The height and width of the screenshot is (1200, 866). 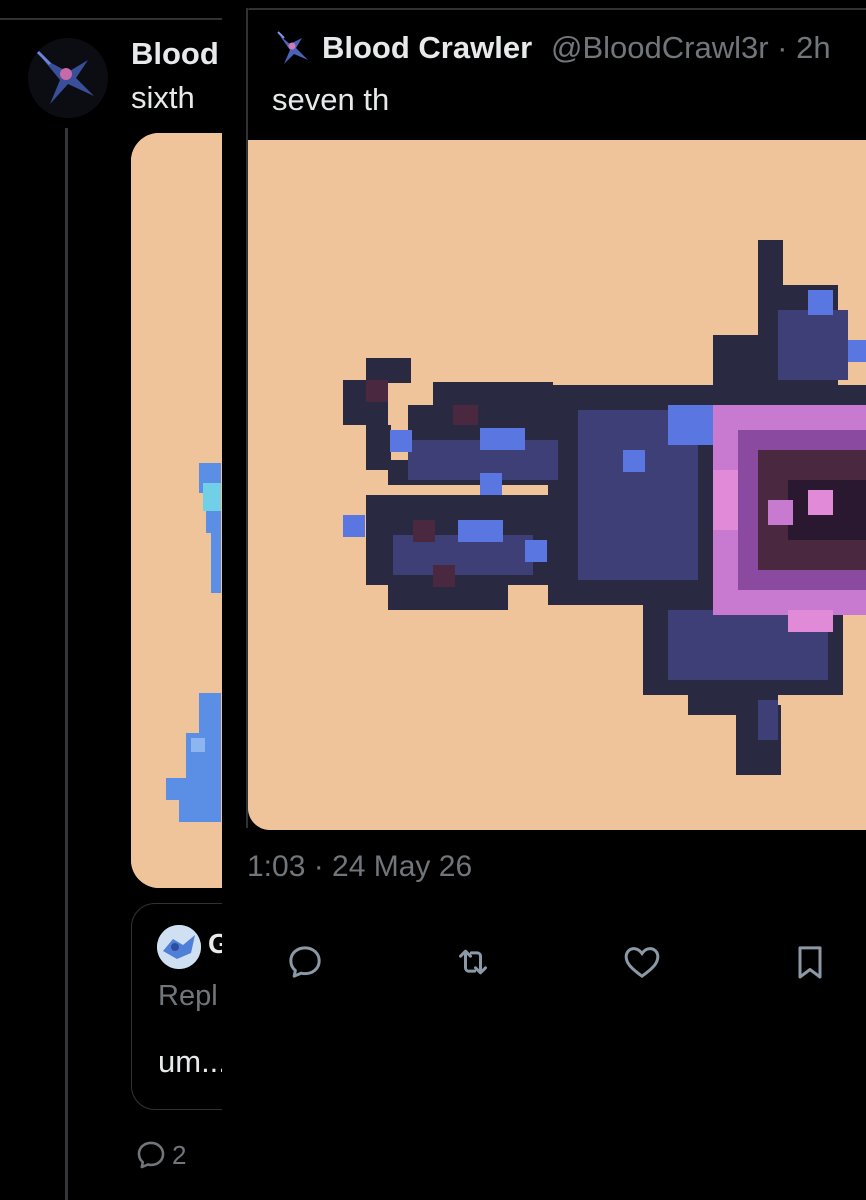 I want to click on popup-handle-time: @BloodCrawl3r · 2h, so click(x=691, y=48).